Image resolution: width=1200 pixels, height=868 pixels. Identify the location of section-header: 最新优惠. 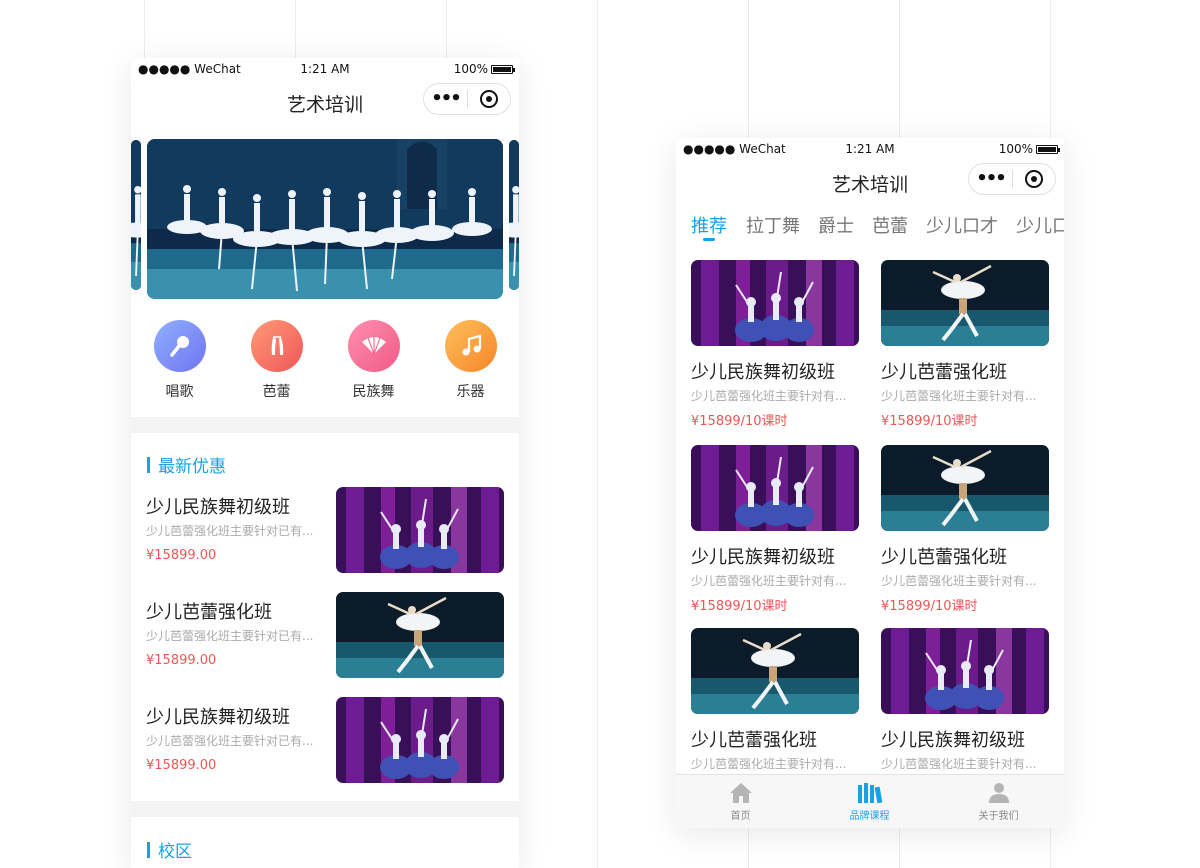
(186, 464).